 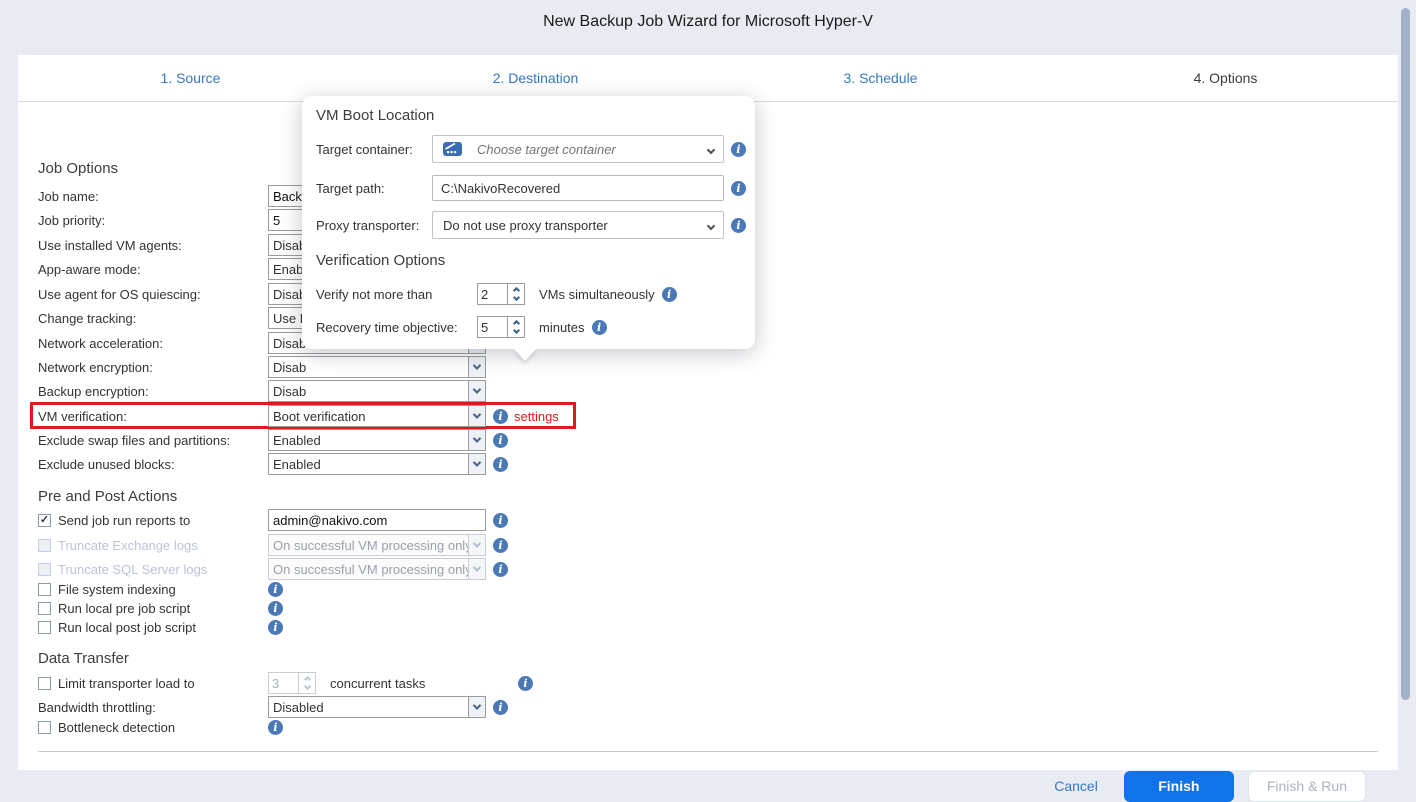 I want to click on truncate-exchange-checkbox, so click(x=44, y=545).